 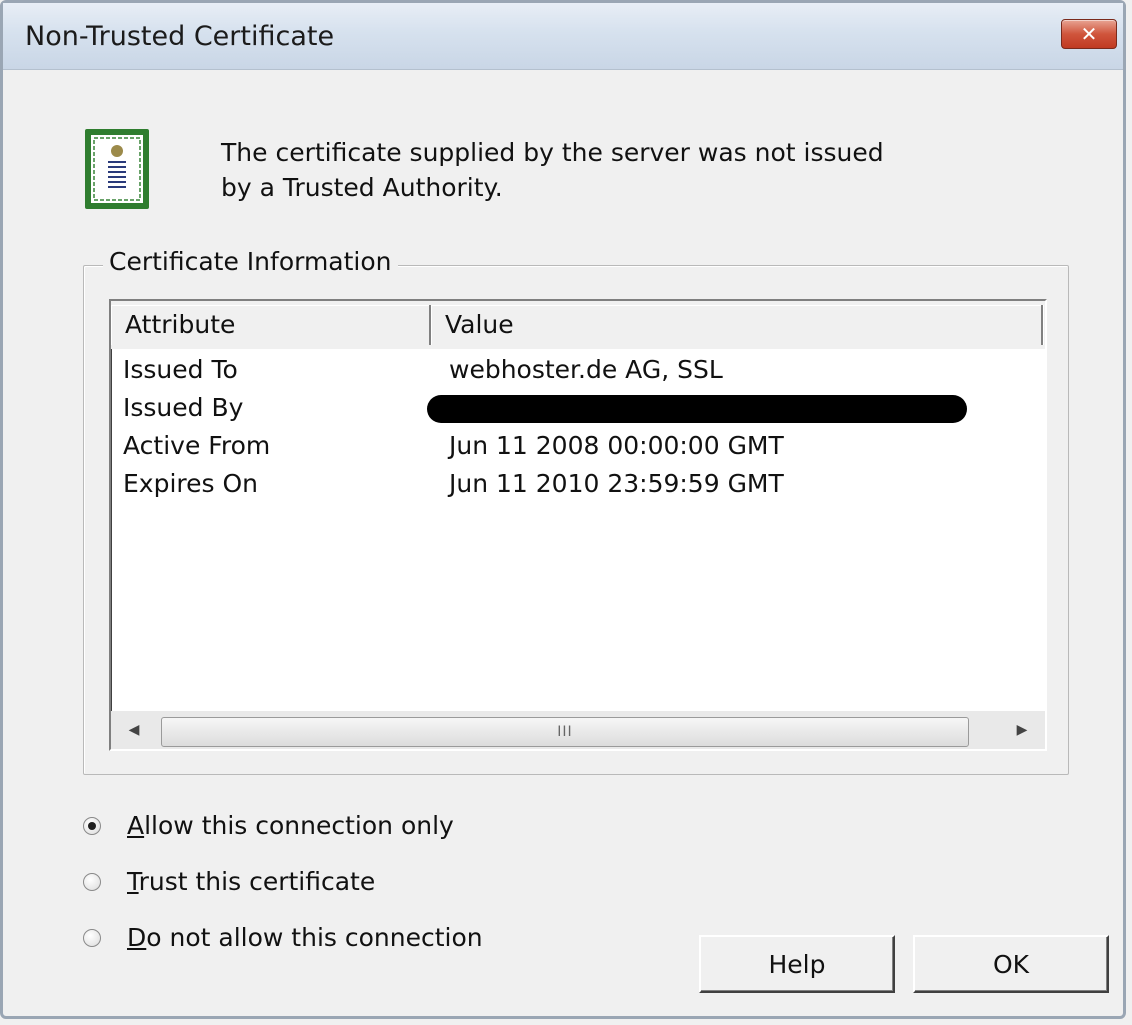 What do you see at coordinates (92, 937) in the screenshot?
I see `radio-deny-connection` at bounding box center [92, 937].